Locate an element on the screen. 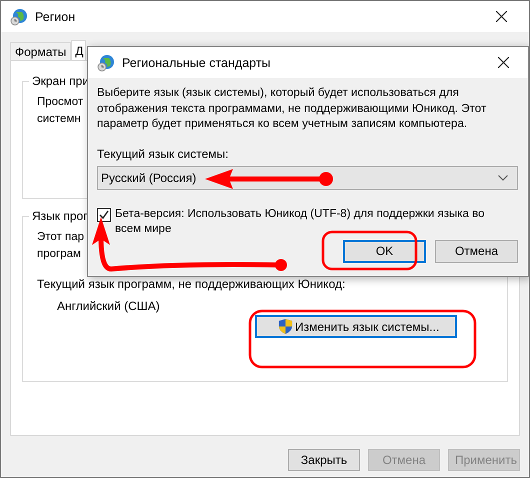  dialog-title: Региональные стандарты is located at coordinates (197, 63).